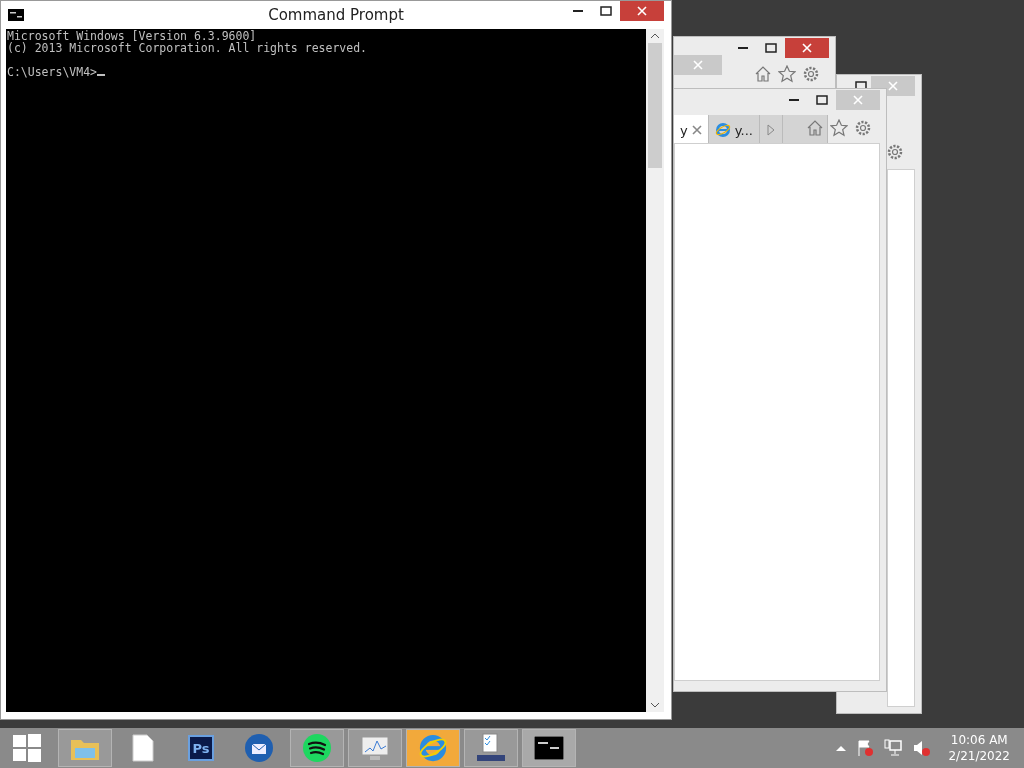  Describe the element at coordinates (691, 130) in the screenshot. I see `browser-tab: y` at that location.